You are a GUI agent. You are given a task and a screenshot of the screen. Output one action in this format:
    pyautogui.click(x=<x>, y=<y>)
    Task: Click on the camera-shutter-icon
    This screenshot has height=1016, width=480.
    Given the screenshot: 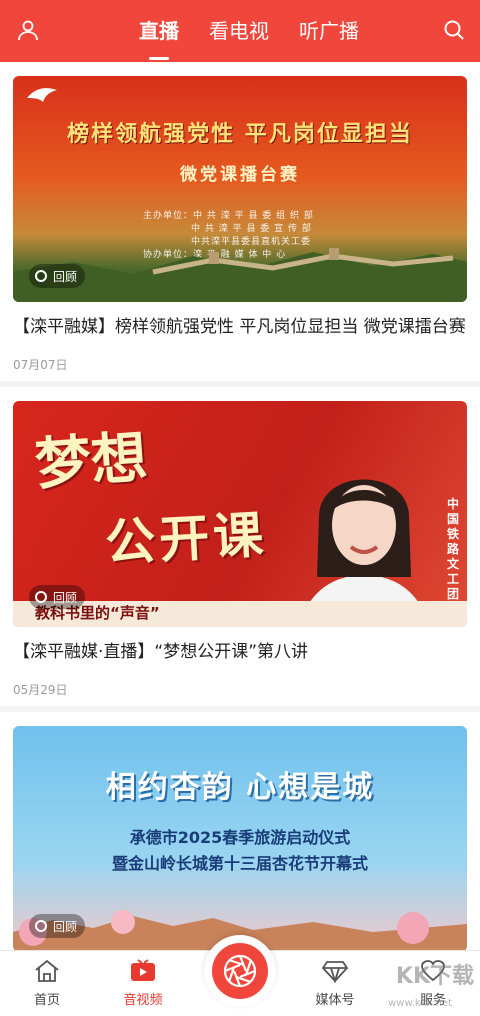 What is the action you would take?
    pyautogui.click(x=240, y=971)
    